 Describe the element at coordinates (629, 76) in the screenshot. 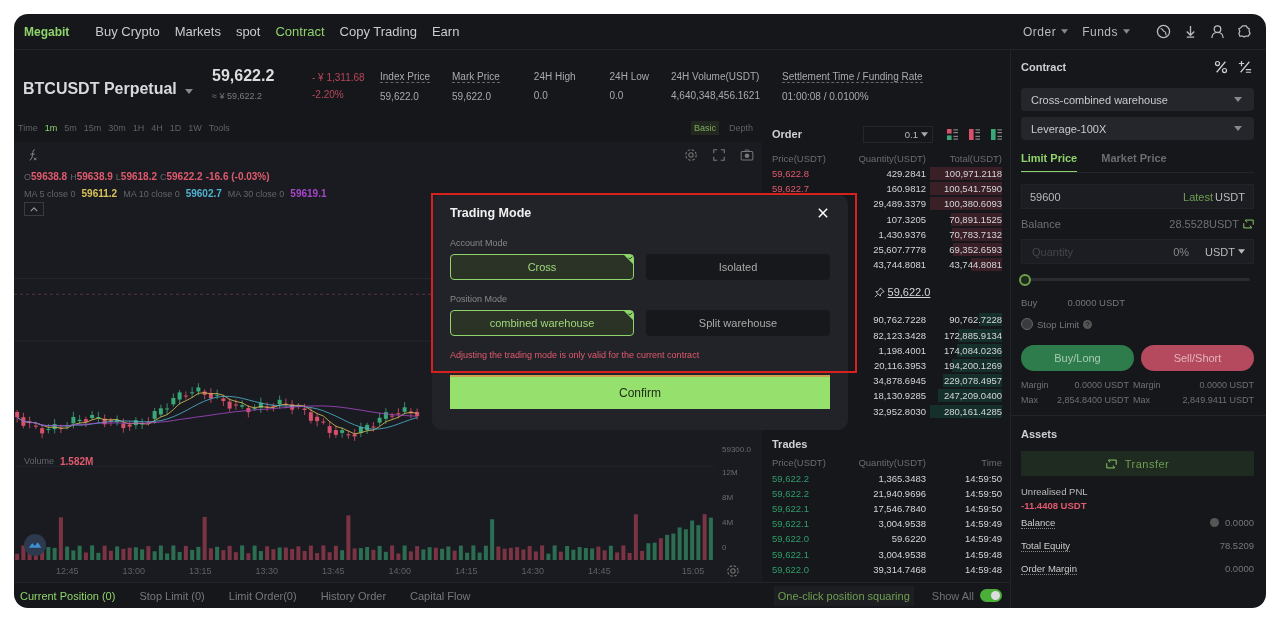

I see `stat-label: 24H Low` at that location.